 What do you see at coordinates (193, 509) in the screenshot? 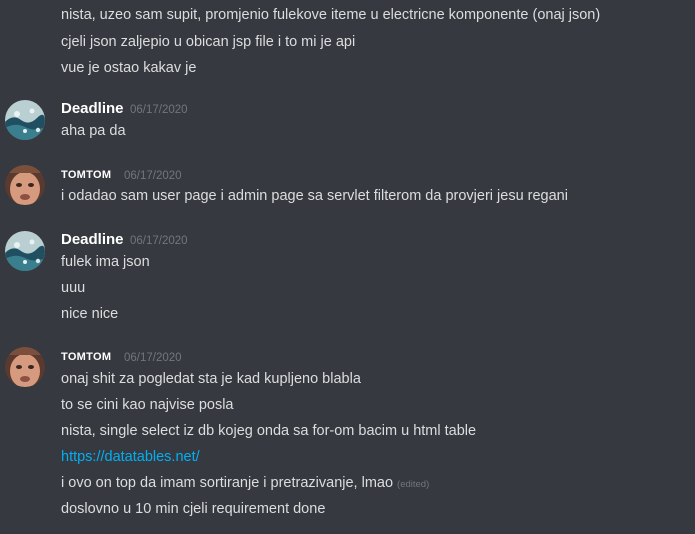
I see `message-line: doslovno u 10 min cjeli requirement done` at bounding box center [193, 509].